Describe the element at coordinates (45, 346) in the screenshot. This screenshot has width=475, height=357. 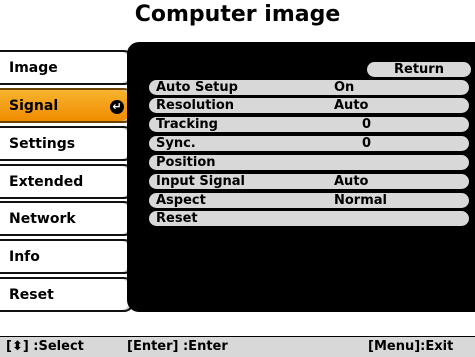
I see `help-select: [⬍] :Select` at that location.